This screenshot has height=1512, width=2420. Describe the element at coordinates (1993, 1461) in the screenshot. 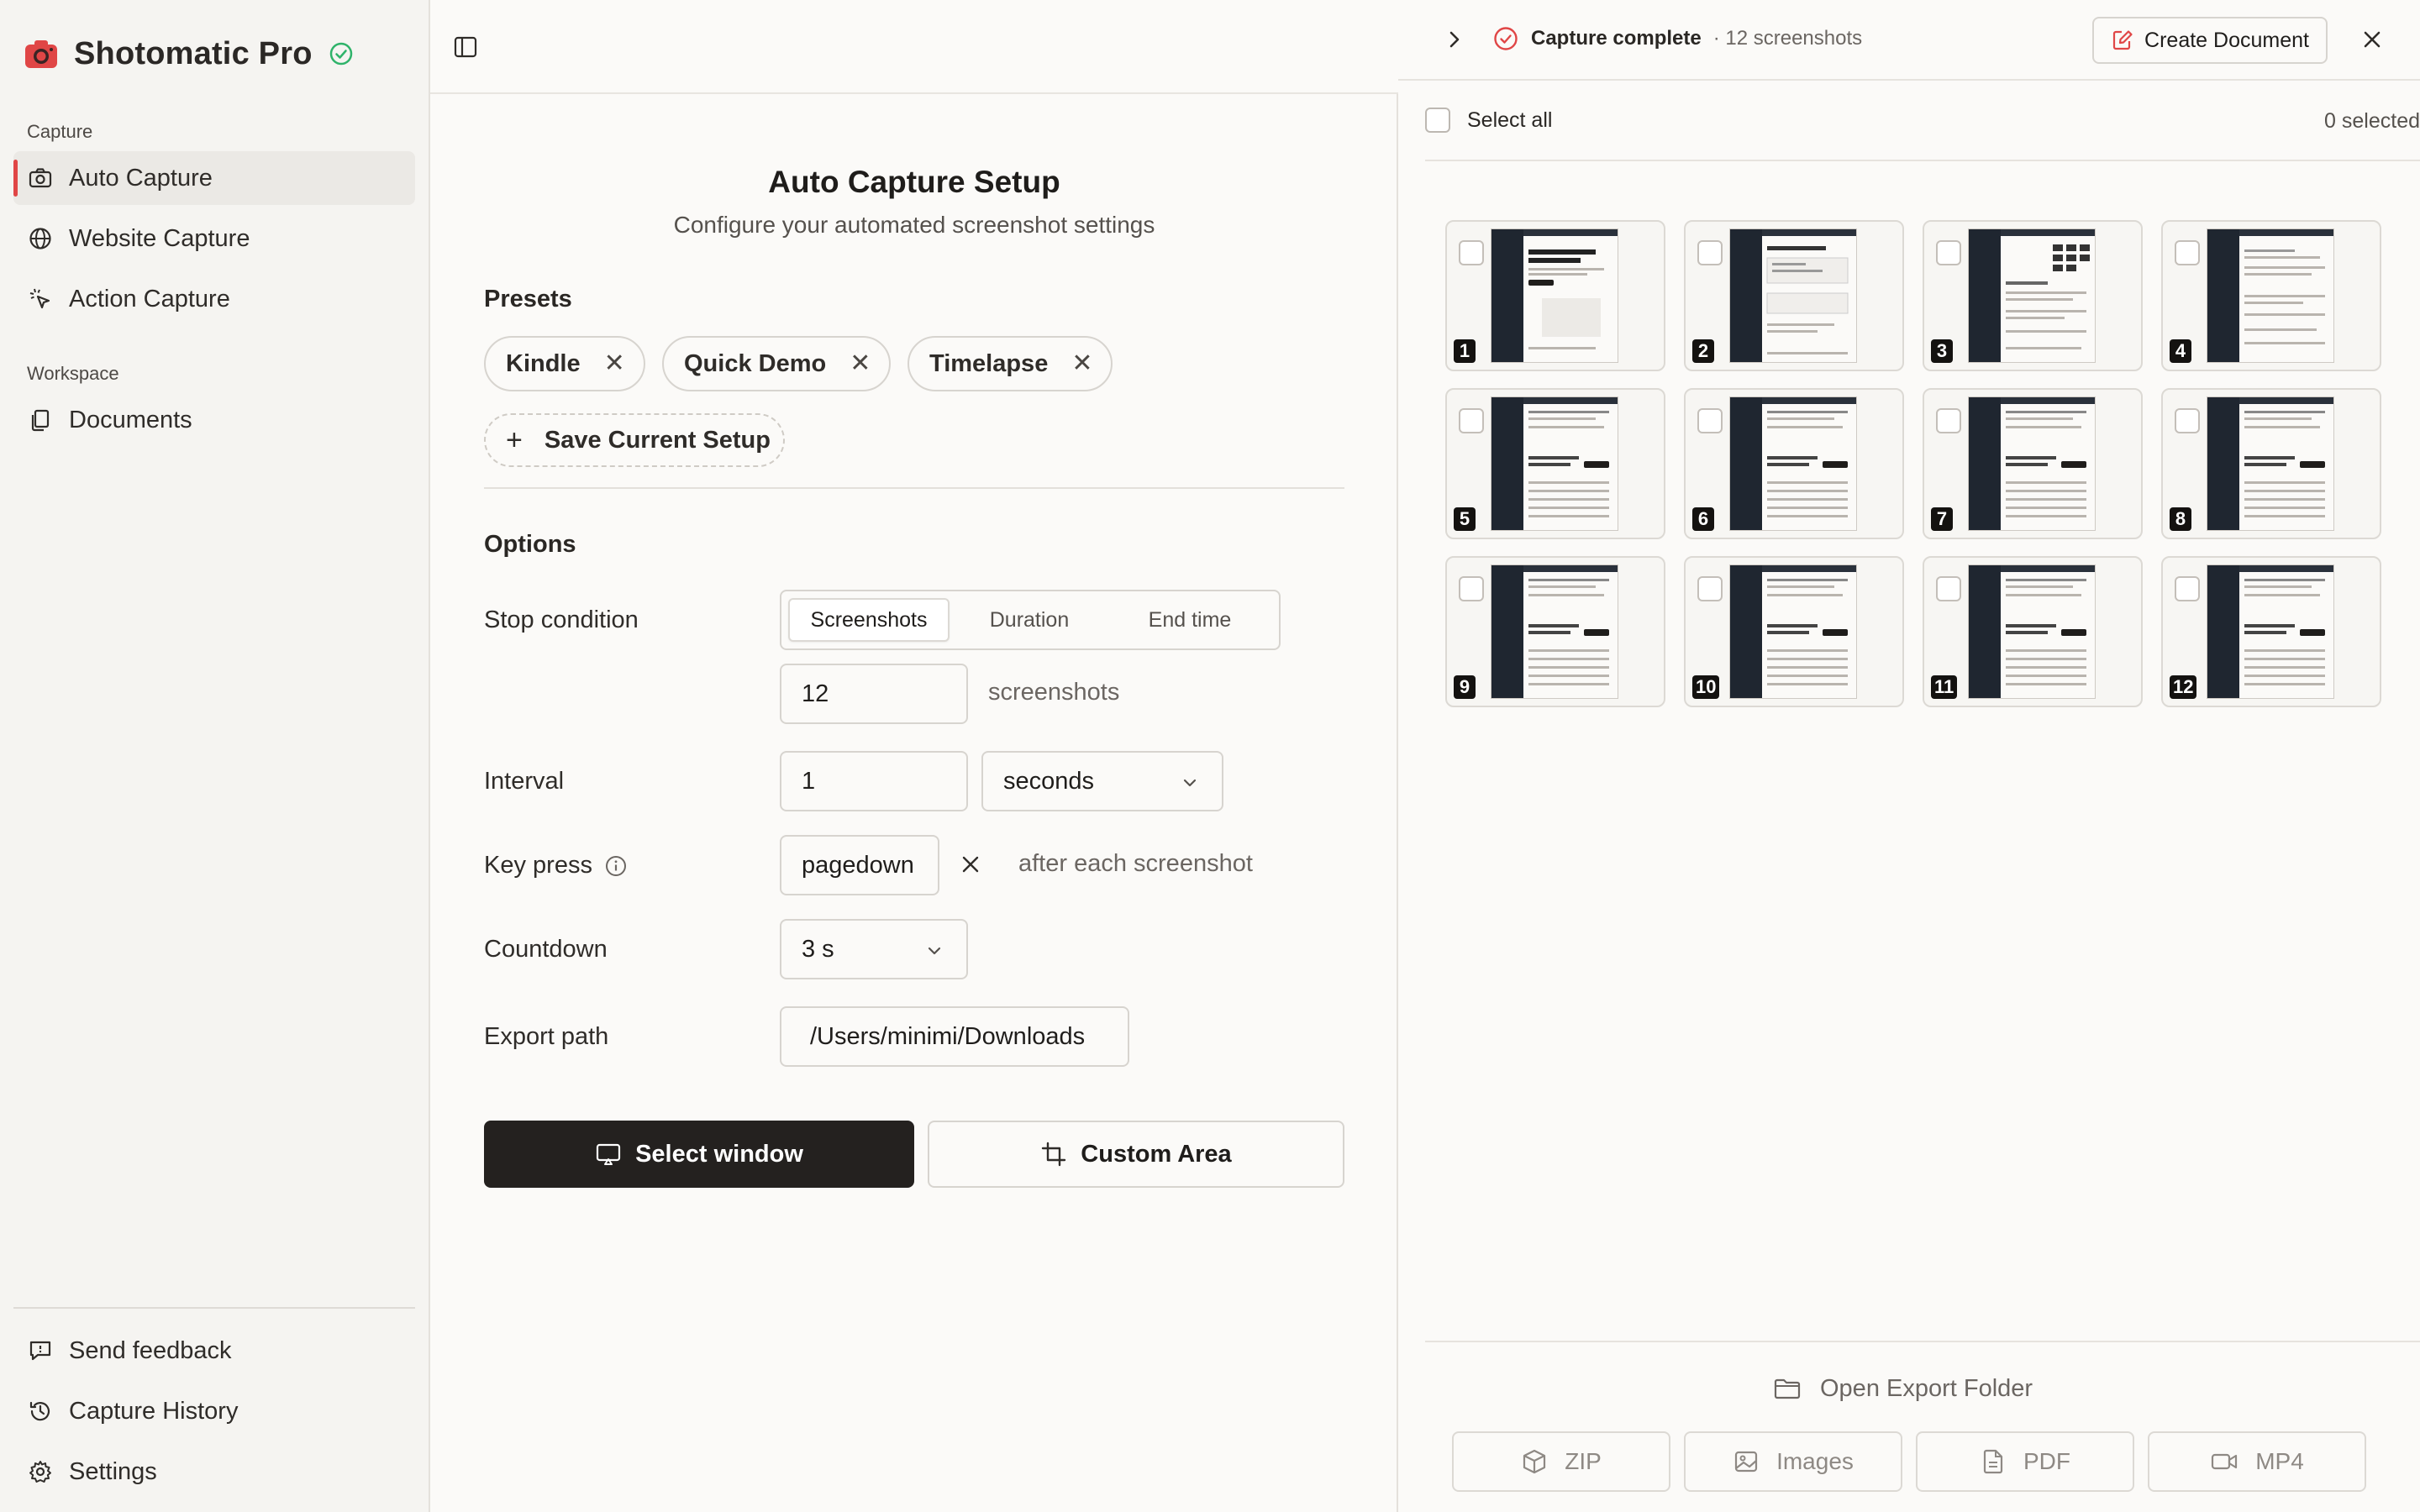

I see `file-icon` at that location.